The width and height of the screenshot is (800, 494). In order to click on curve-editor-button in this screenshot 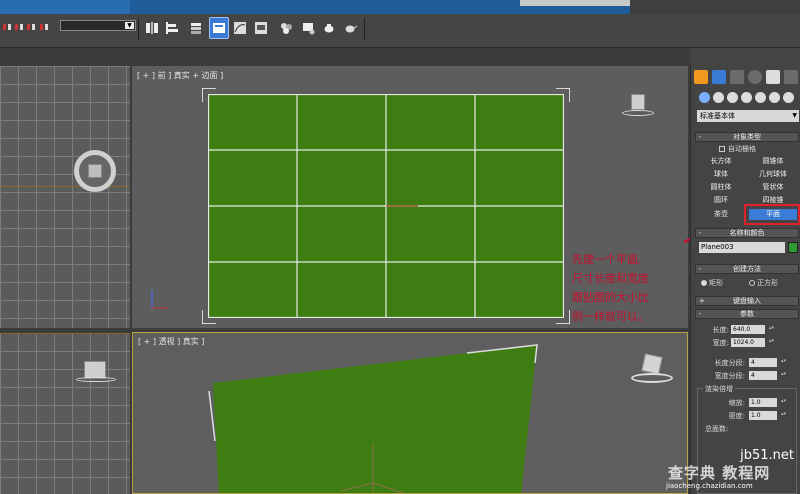, I will do `click(240, 28)`.